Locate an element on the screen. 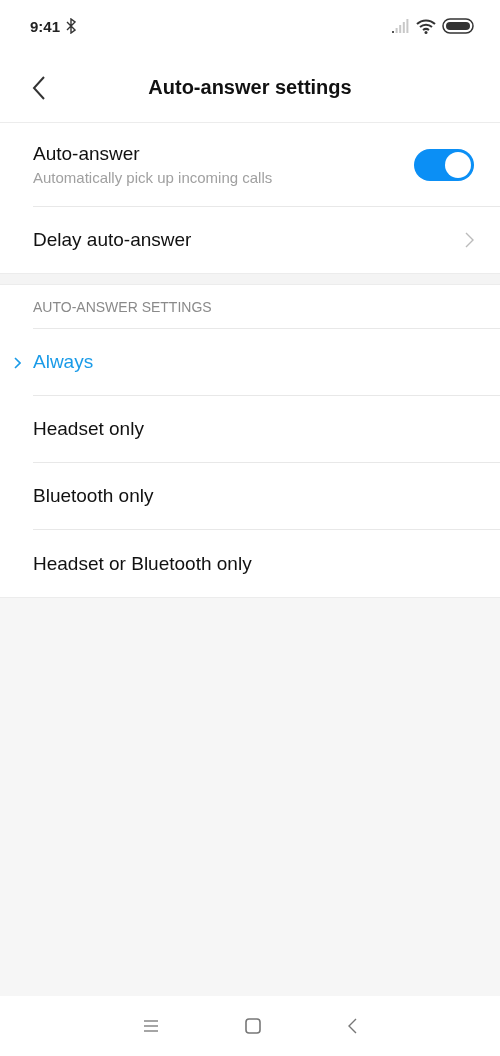 Image resolution: width=500 pixels, height=1056 pixels. toggle-switch is located at coordinates (444, 164).